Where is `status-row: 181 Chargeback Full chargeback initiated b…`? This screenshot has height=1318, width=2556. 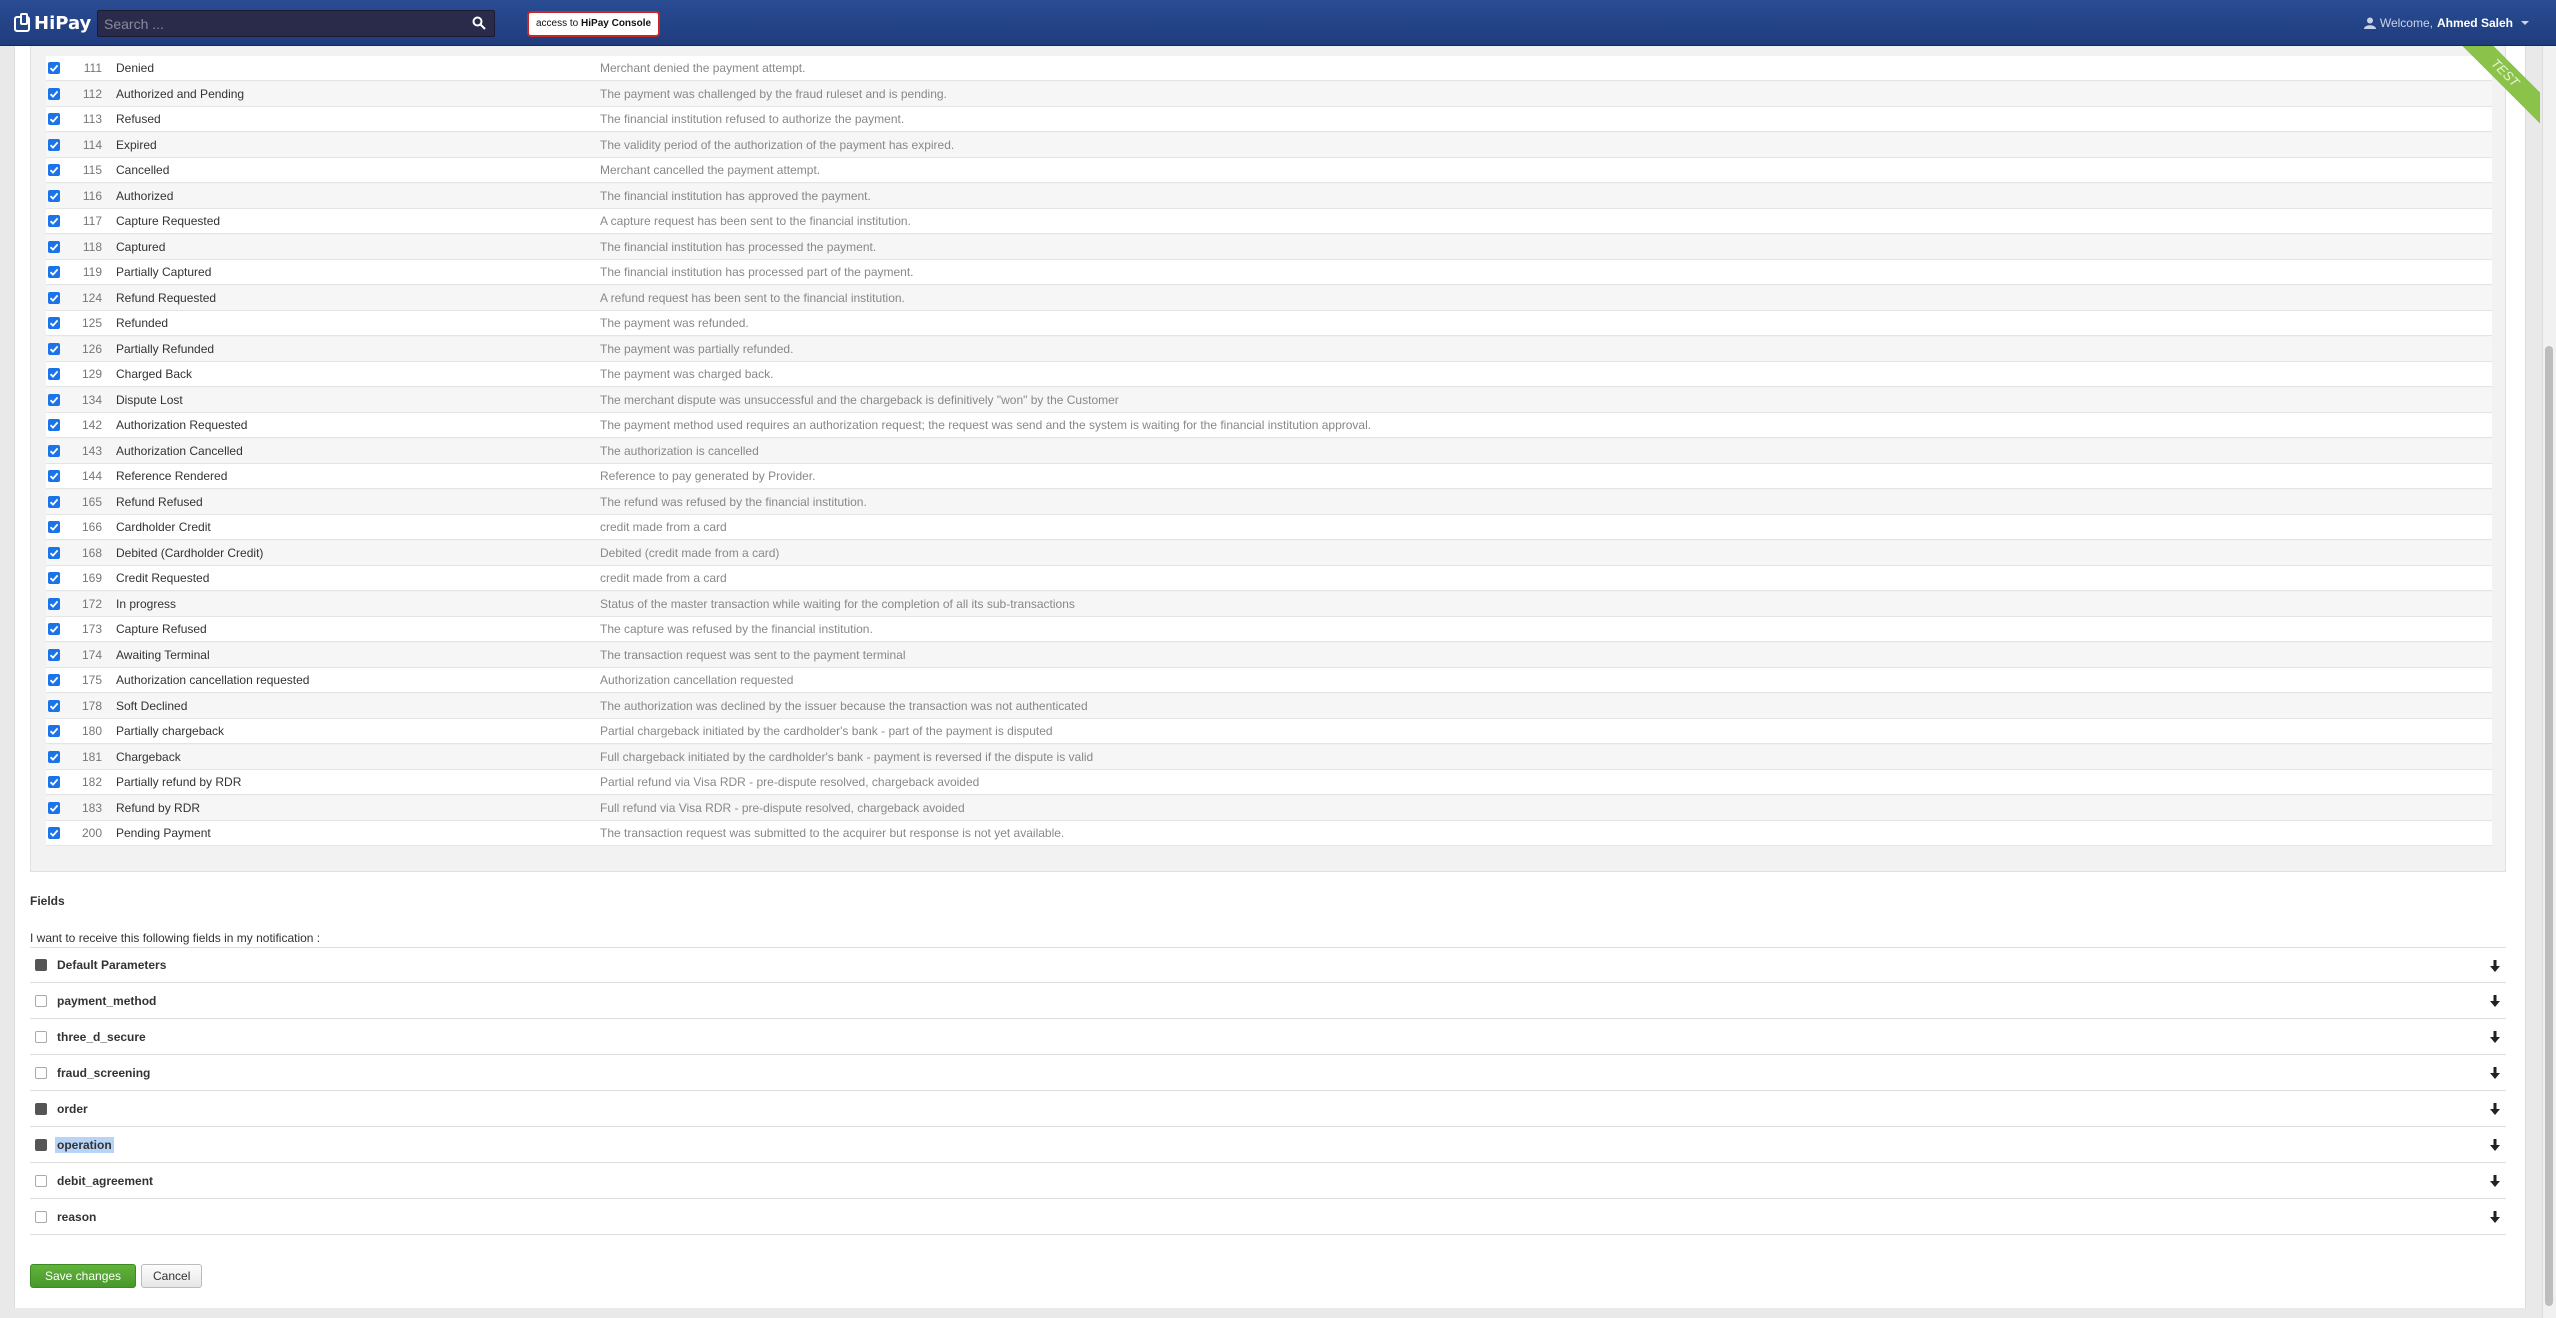
status-row: 181 Chargeback Full chargeback initiated b… is located at coordinates (1269, 757).